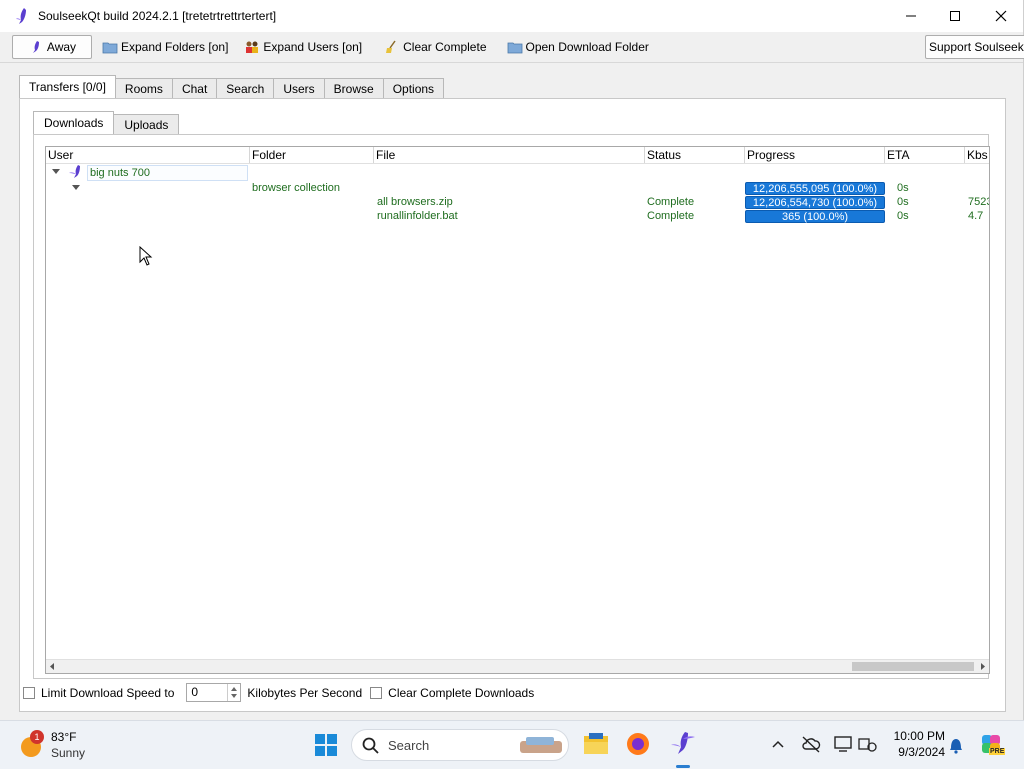  I want to click on tab-browse: Browse, so click(354, 88).